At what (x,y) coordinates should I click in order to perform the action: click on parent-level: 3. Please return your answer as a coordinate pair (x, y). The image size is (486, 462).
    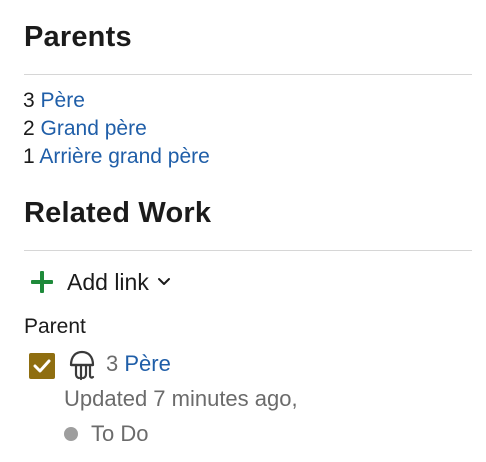
    Looking at the image, I should click on (29, 100).